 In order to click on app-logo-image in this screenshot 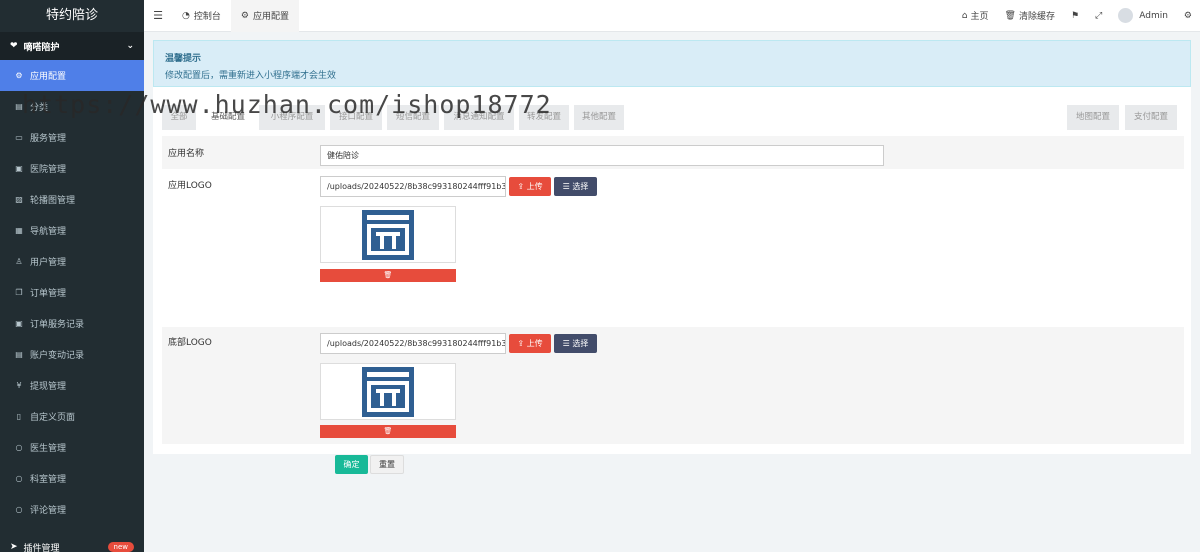, I will do `click(388, 234)`.